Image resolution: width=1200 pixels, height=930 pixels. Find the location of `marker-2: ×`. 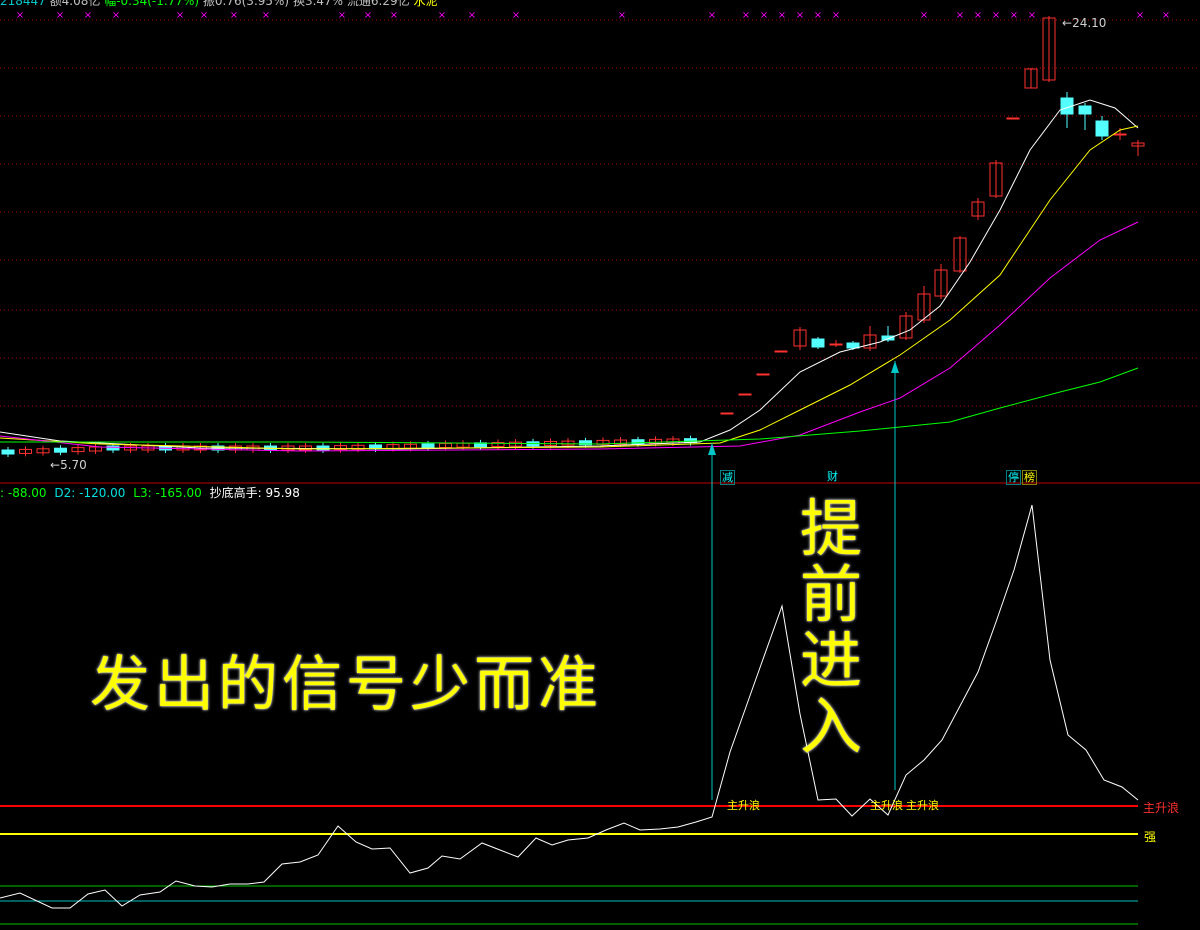

marker-2: × is located at coordinates (88, 15).